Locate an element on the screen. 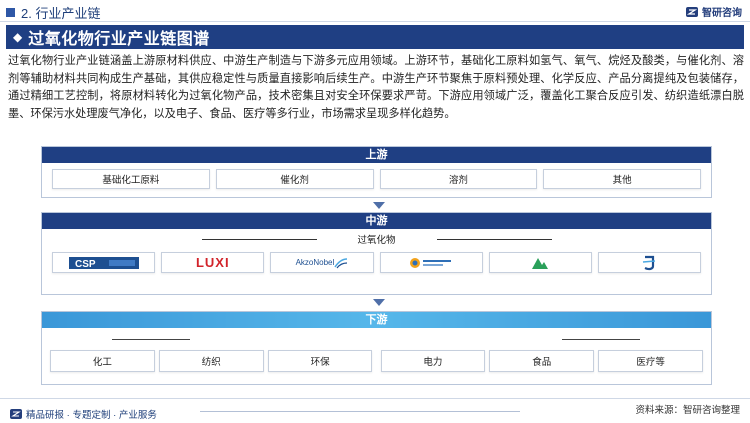  downstream-title: 下游 is located at coordinates (376, 320).